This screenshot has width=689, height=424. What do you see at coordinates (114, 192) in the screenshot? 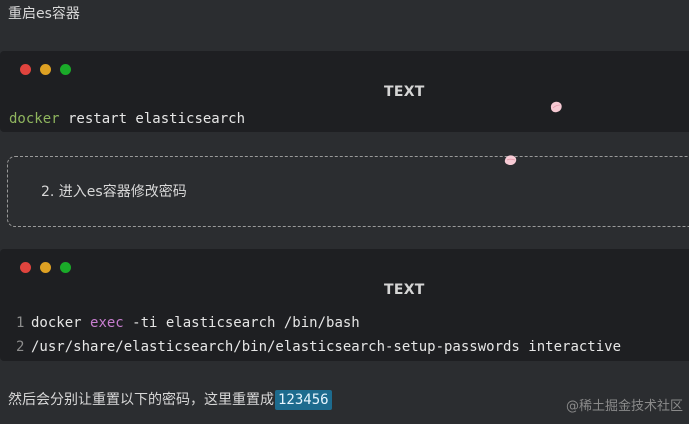
I see `quote-text: 2. 进入es容器修改密码` at bounding box center [114, 192].